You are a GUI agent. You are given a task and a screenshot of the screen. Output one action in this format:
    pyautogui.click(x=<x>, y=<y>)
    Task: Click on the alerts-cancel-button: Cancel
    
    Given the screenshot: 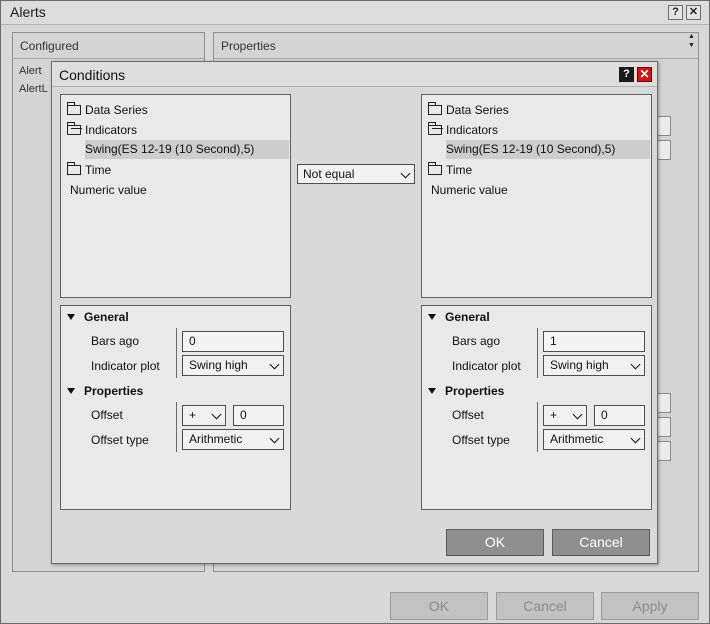 What is the action you would take?
    pyautogui.click(x=545, y=606)
    